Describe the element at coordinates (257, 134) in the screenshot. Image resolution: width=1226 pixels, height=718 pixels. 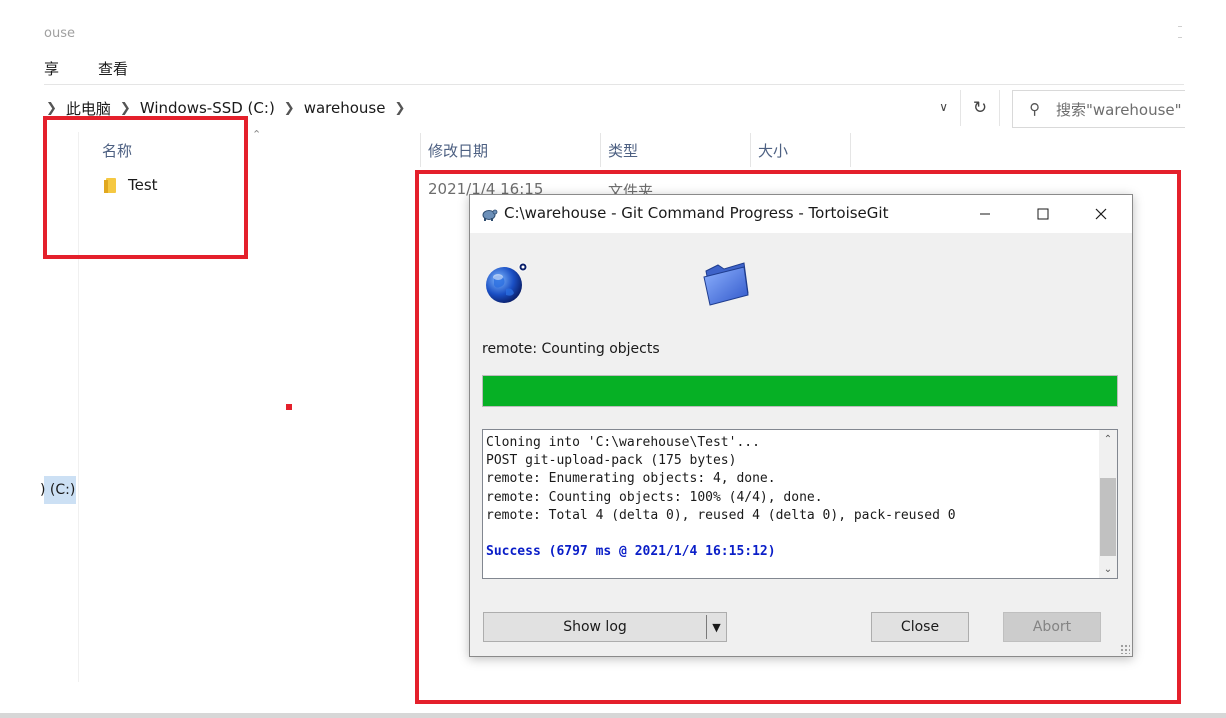
I see `sort-ascending-icon: ⌃` at that location.